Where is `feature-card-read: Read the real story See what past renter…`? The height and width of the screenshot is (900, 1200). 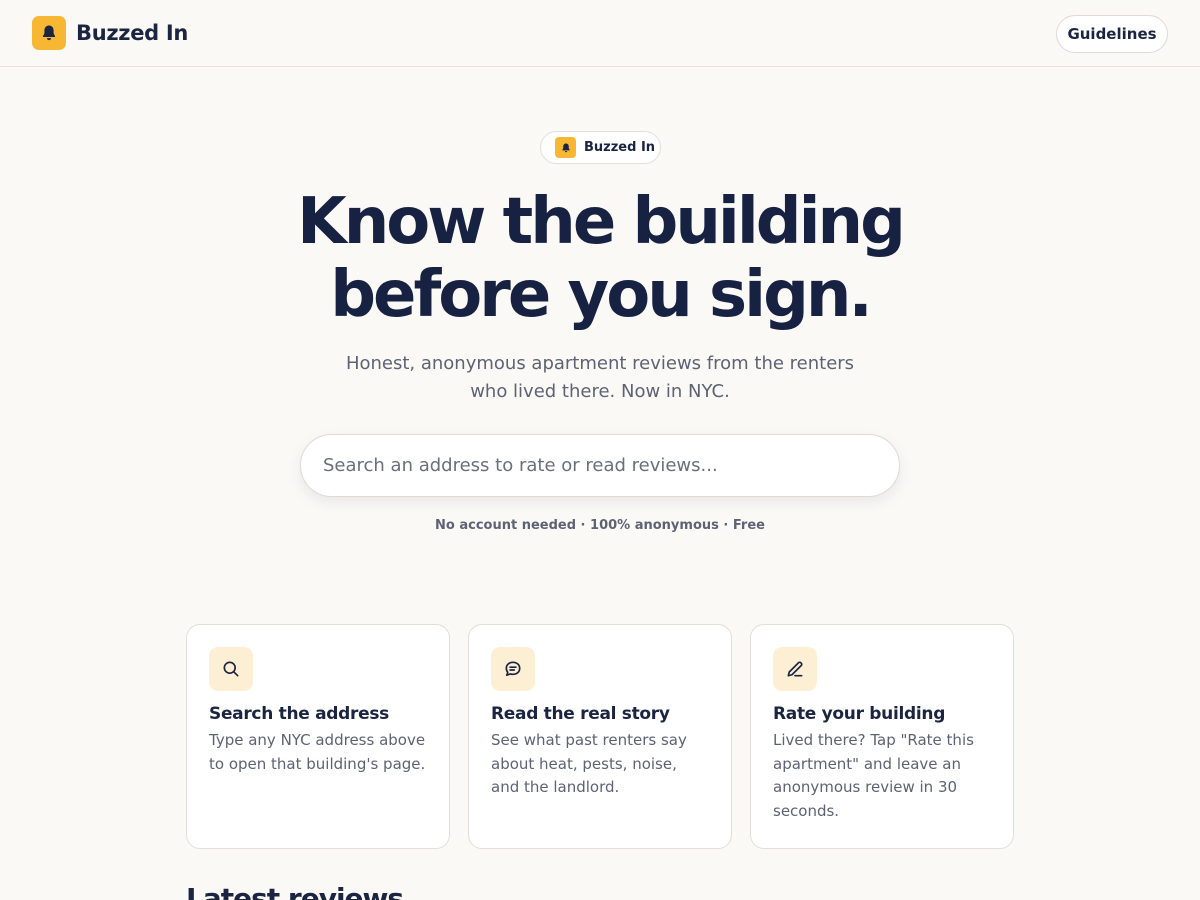 feature-card-read: Read the real story See what past renter… is located at coordinates (600, 736).